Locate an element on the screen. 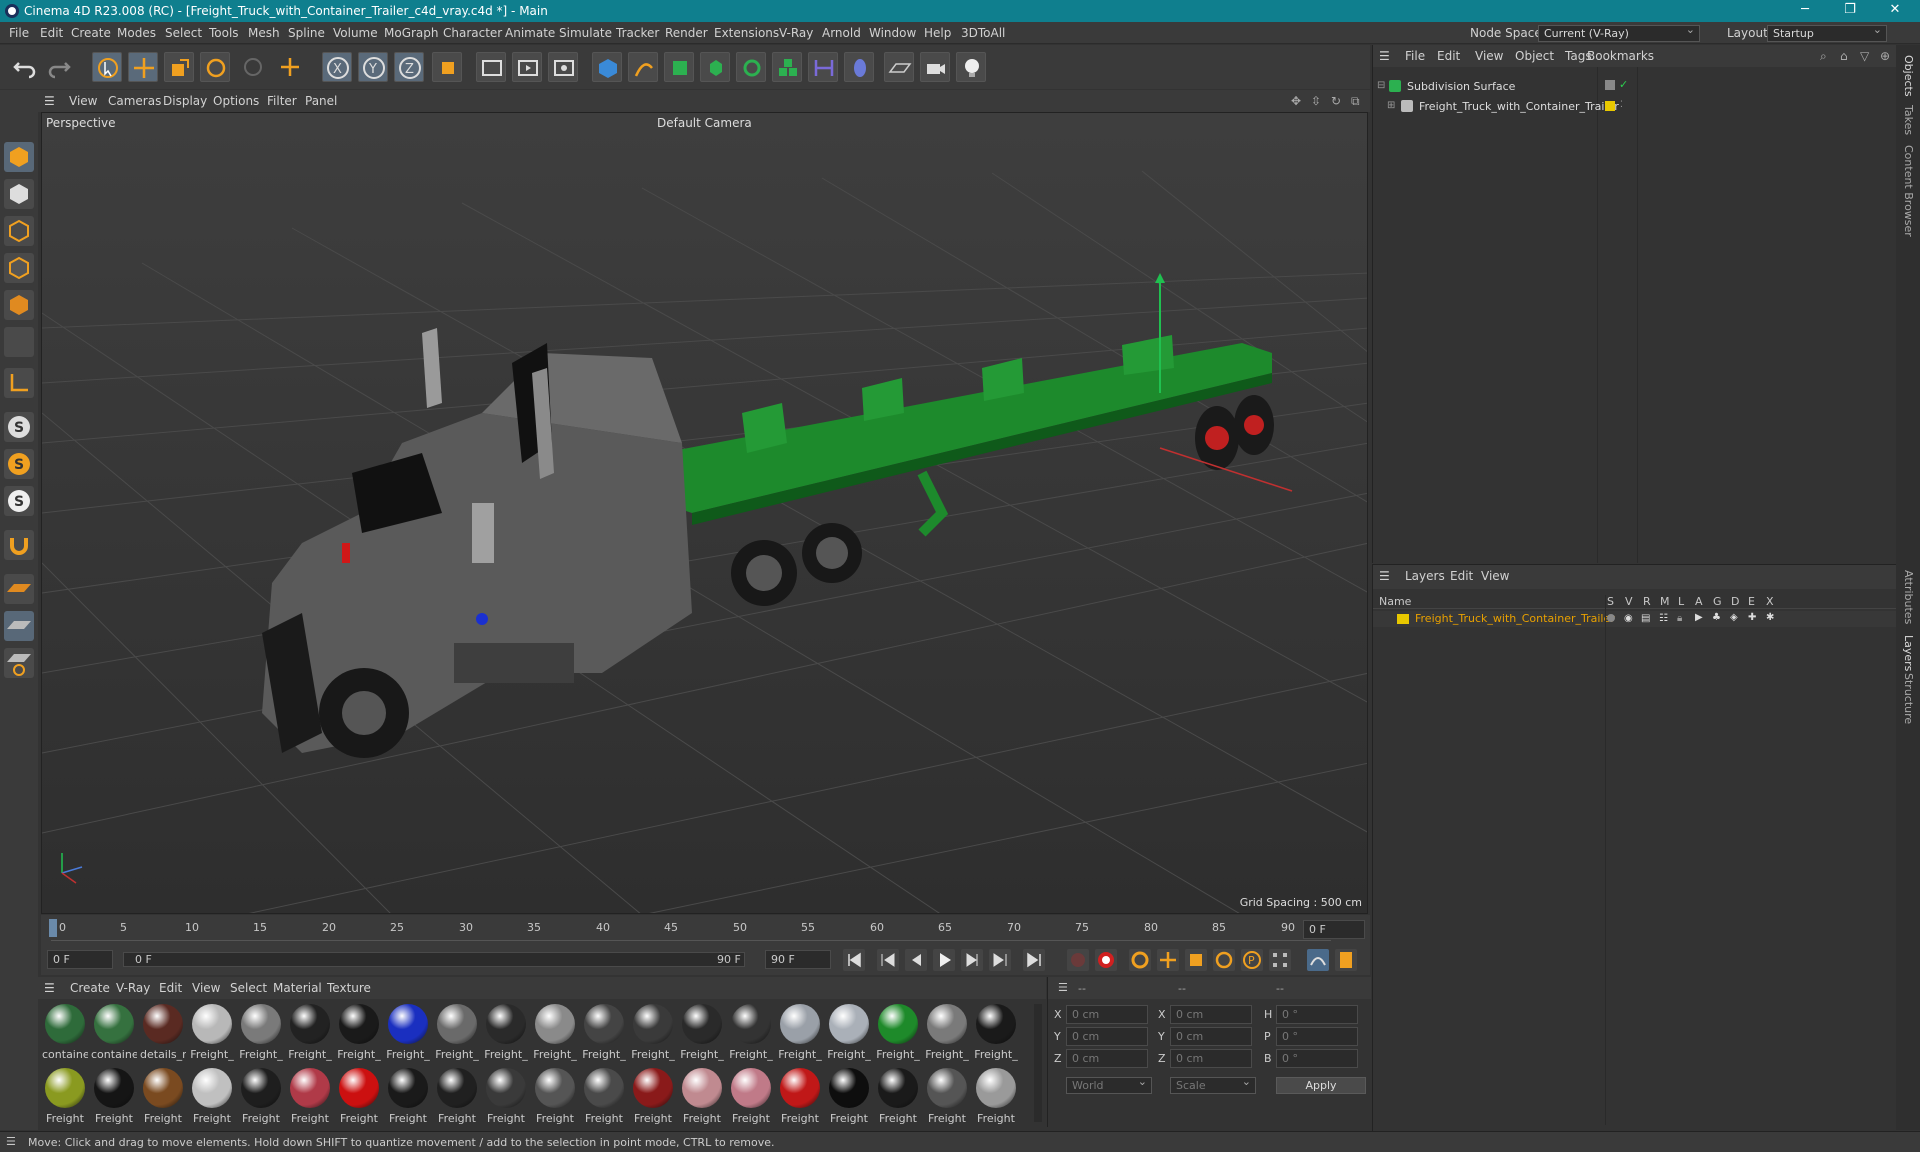  layer-menu-edit: Edit is located at coordinates (1461, 576).